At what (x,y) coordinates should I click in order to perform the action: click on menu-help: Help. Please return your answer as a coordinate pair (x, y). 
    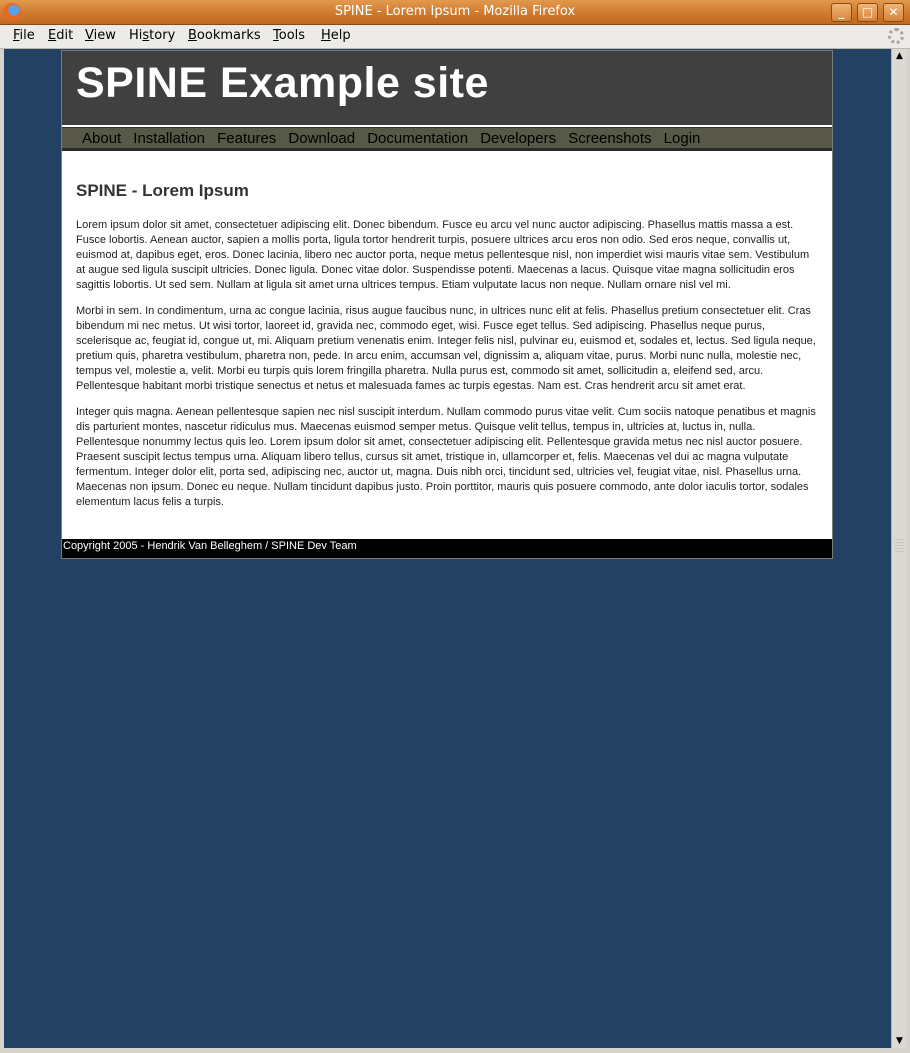
    Looking at the image, I should click on (336, 35).